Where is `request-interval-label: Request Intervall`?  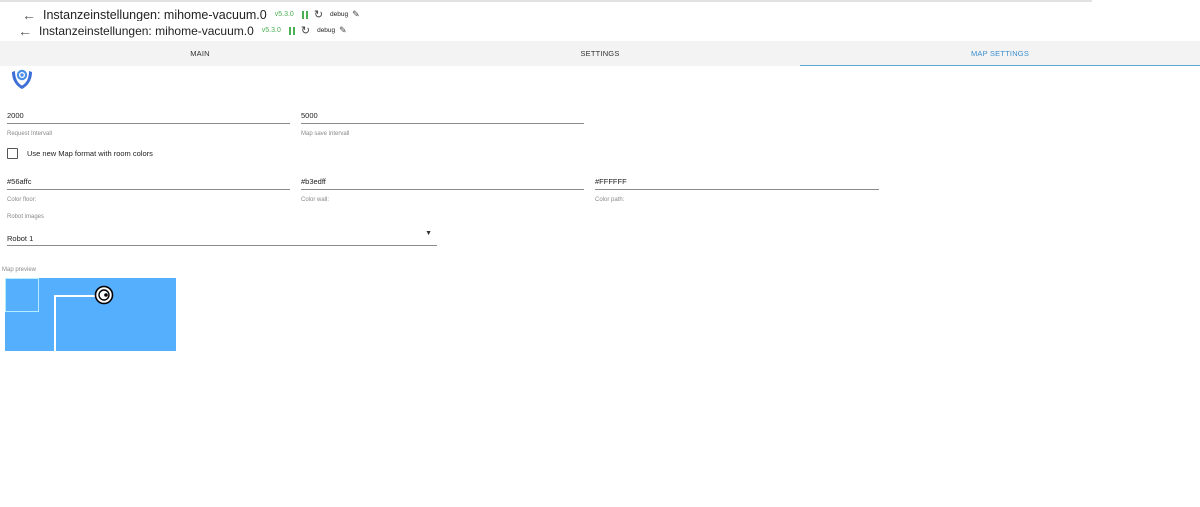 request-interval-label: Request Intervall is located at coordinates (30, 134).